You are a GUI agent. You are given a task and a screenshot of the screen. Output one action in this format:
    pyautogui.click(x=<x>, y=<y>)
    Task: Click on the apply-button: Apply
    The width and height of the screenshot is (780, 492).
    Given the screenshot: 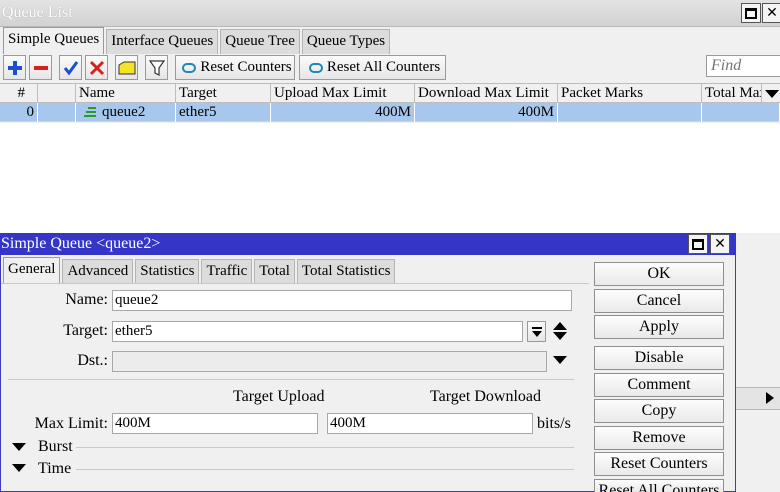 What is the action you would take?
    pyautogui.click(x=659, y=327)
    